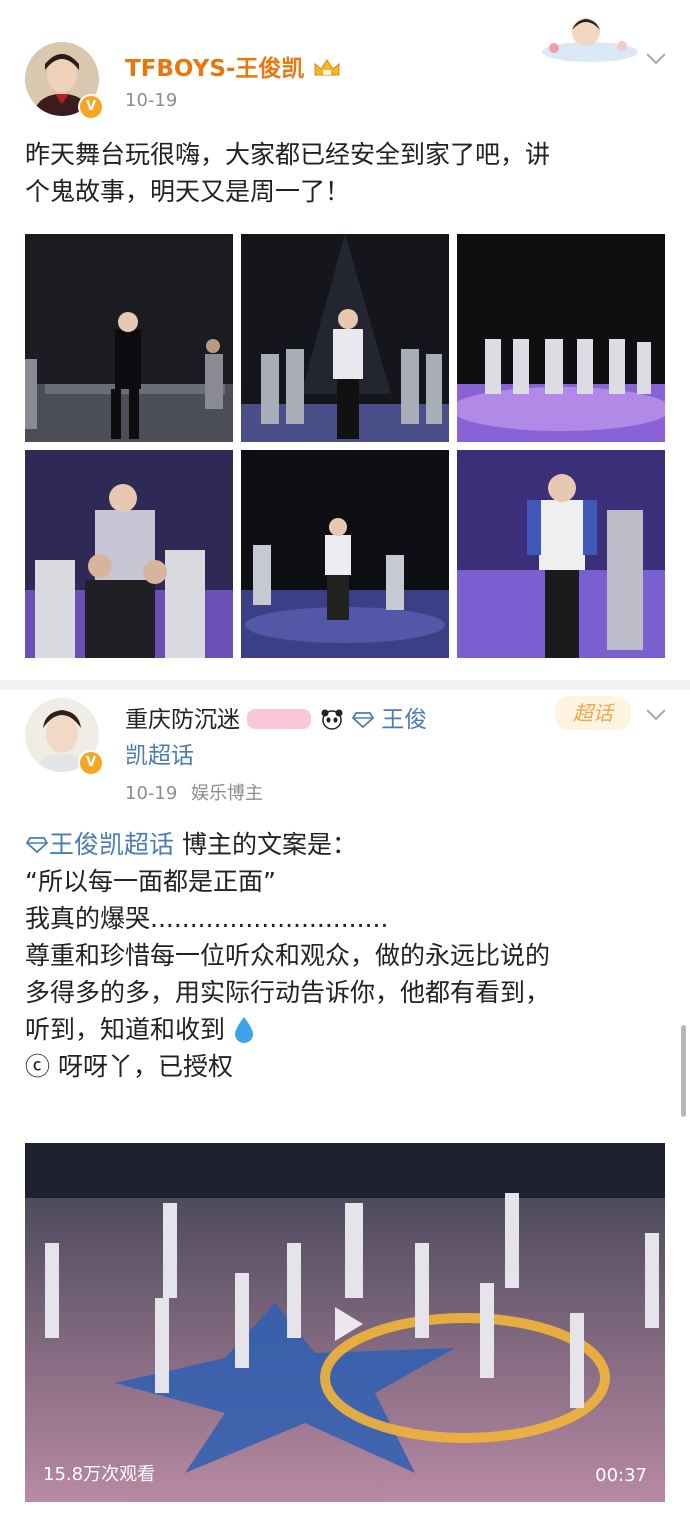 The image size is (690, 1519). What do you see at coordinates (215, 69) in the screenshot?
I see `username-text: TFBOYS-王俊凯` at bounding box center [215, 69].